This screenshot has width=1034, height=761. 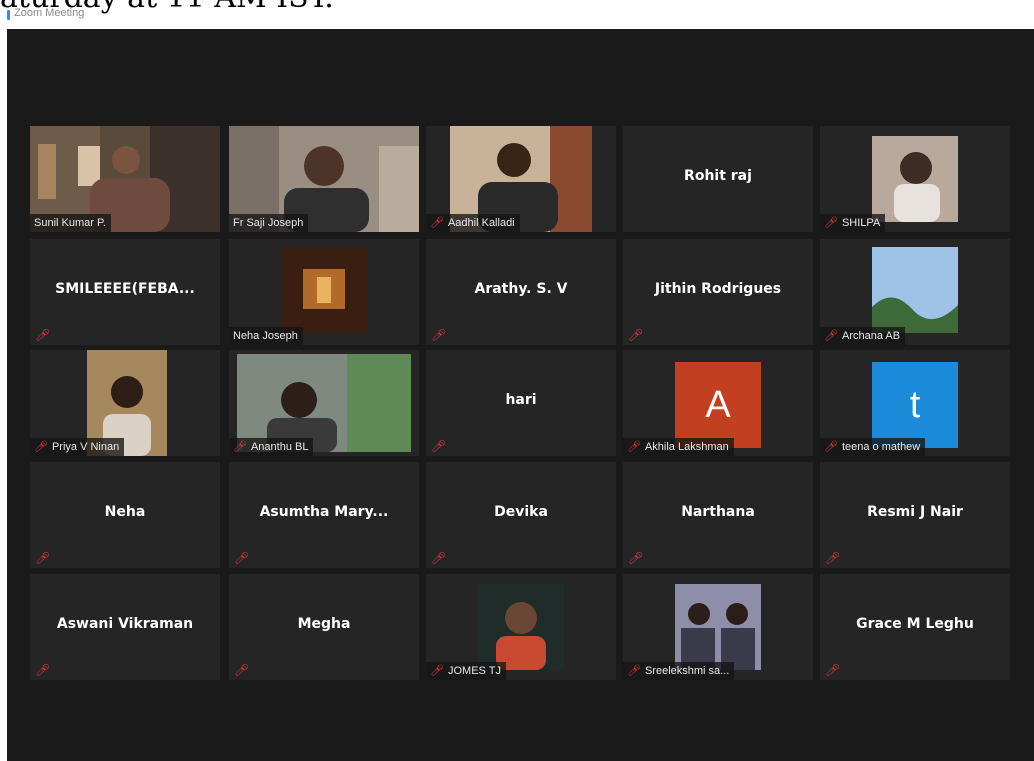 I want to click on participant-tile: SMILEEEE(FEBA... 🎤︎, so click(x=125, y=292).